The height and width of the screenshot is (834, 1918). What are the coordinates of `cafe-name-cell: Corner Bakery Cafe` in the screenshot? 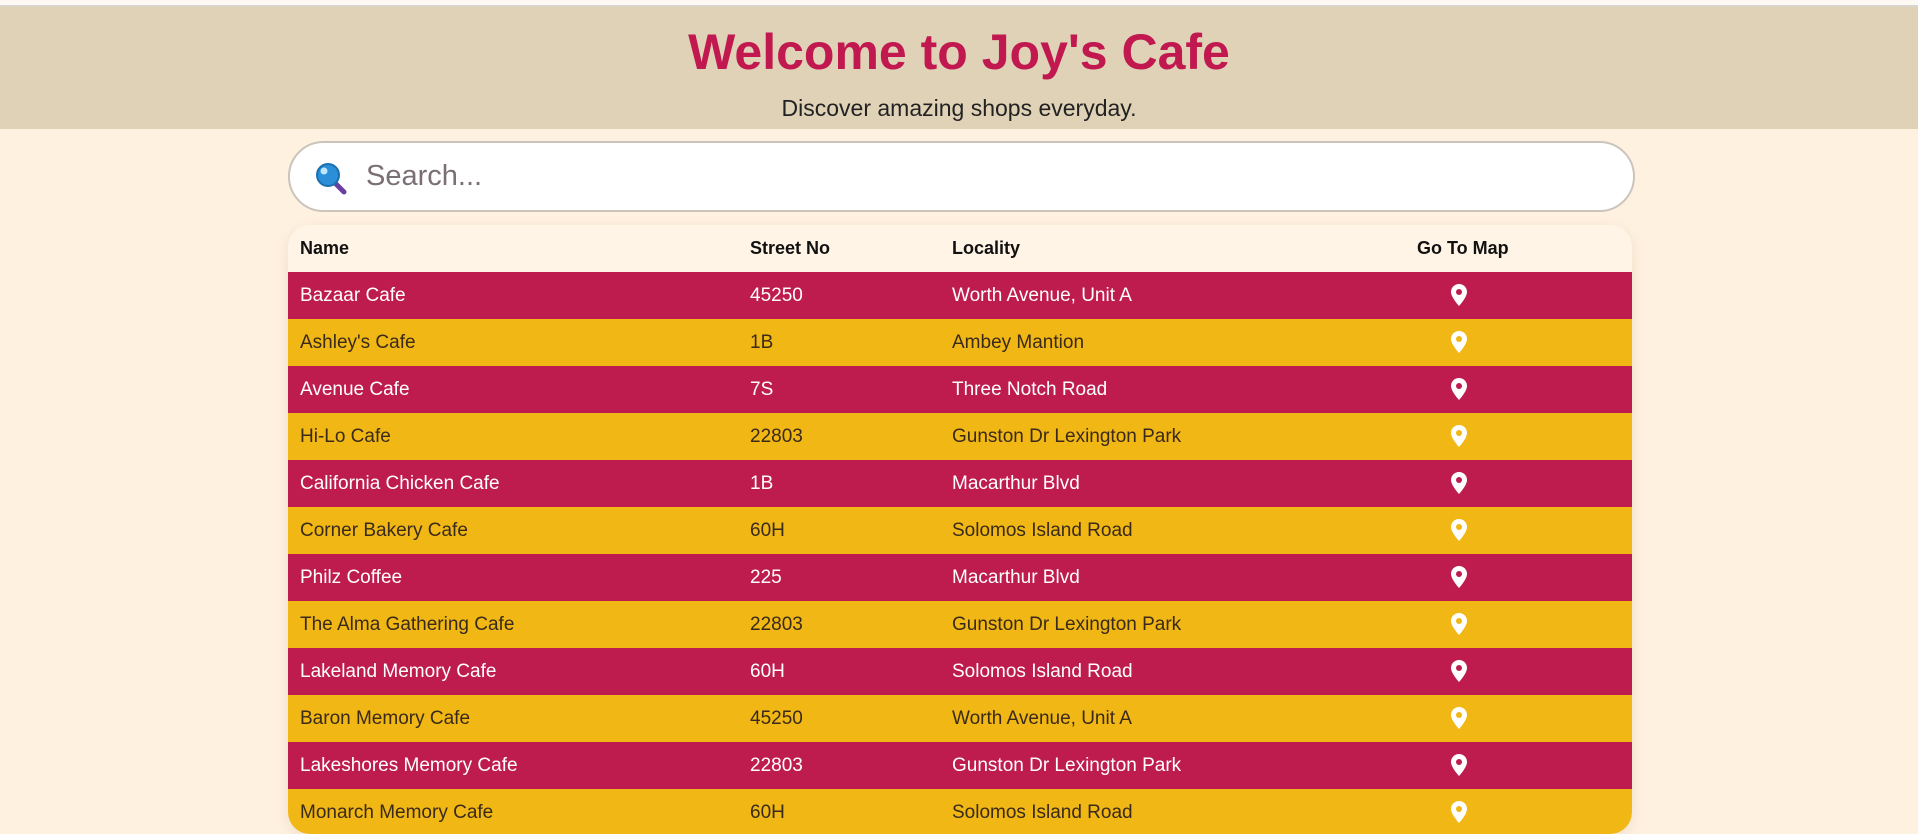 It's located at (384, 530).